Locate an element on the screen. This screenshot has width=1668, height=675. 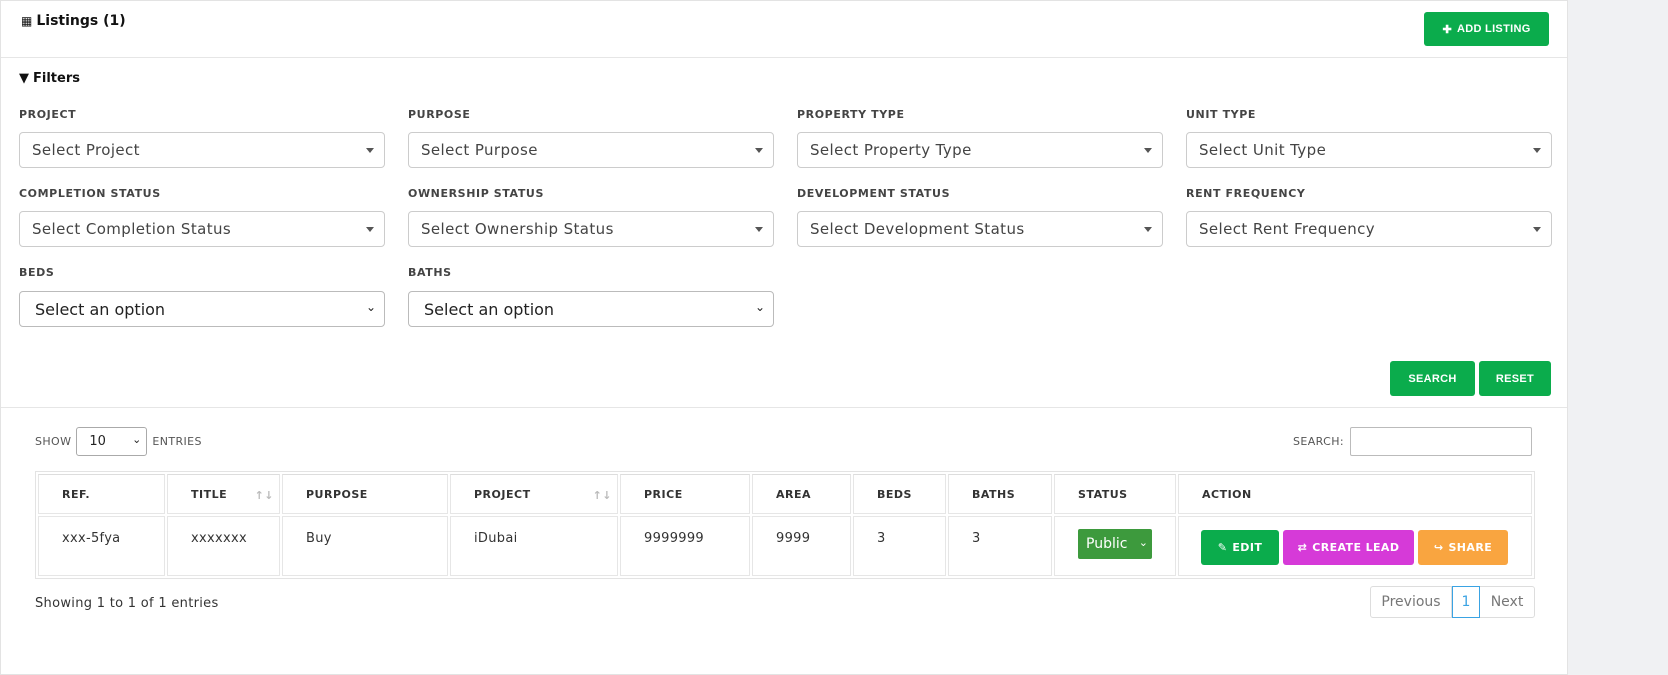
cell-status: Public ⌄ is located at coordinates (1115, 546).